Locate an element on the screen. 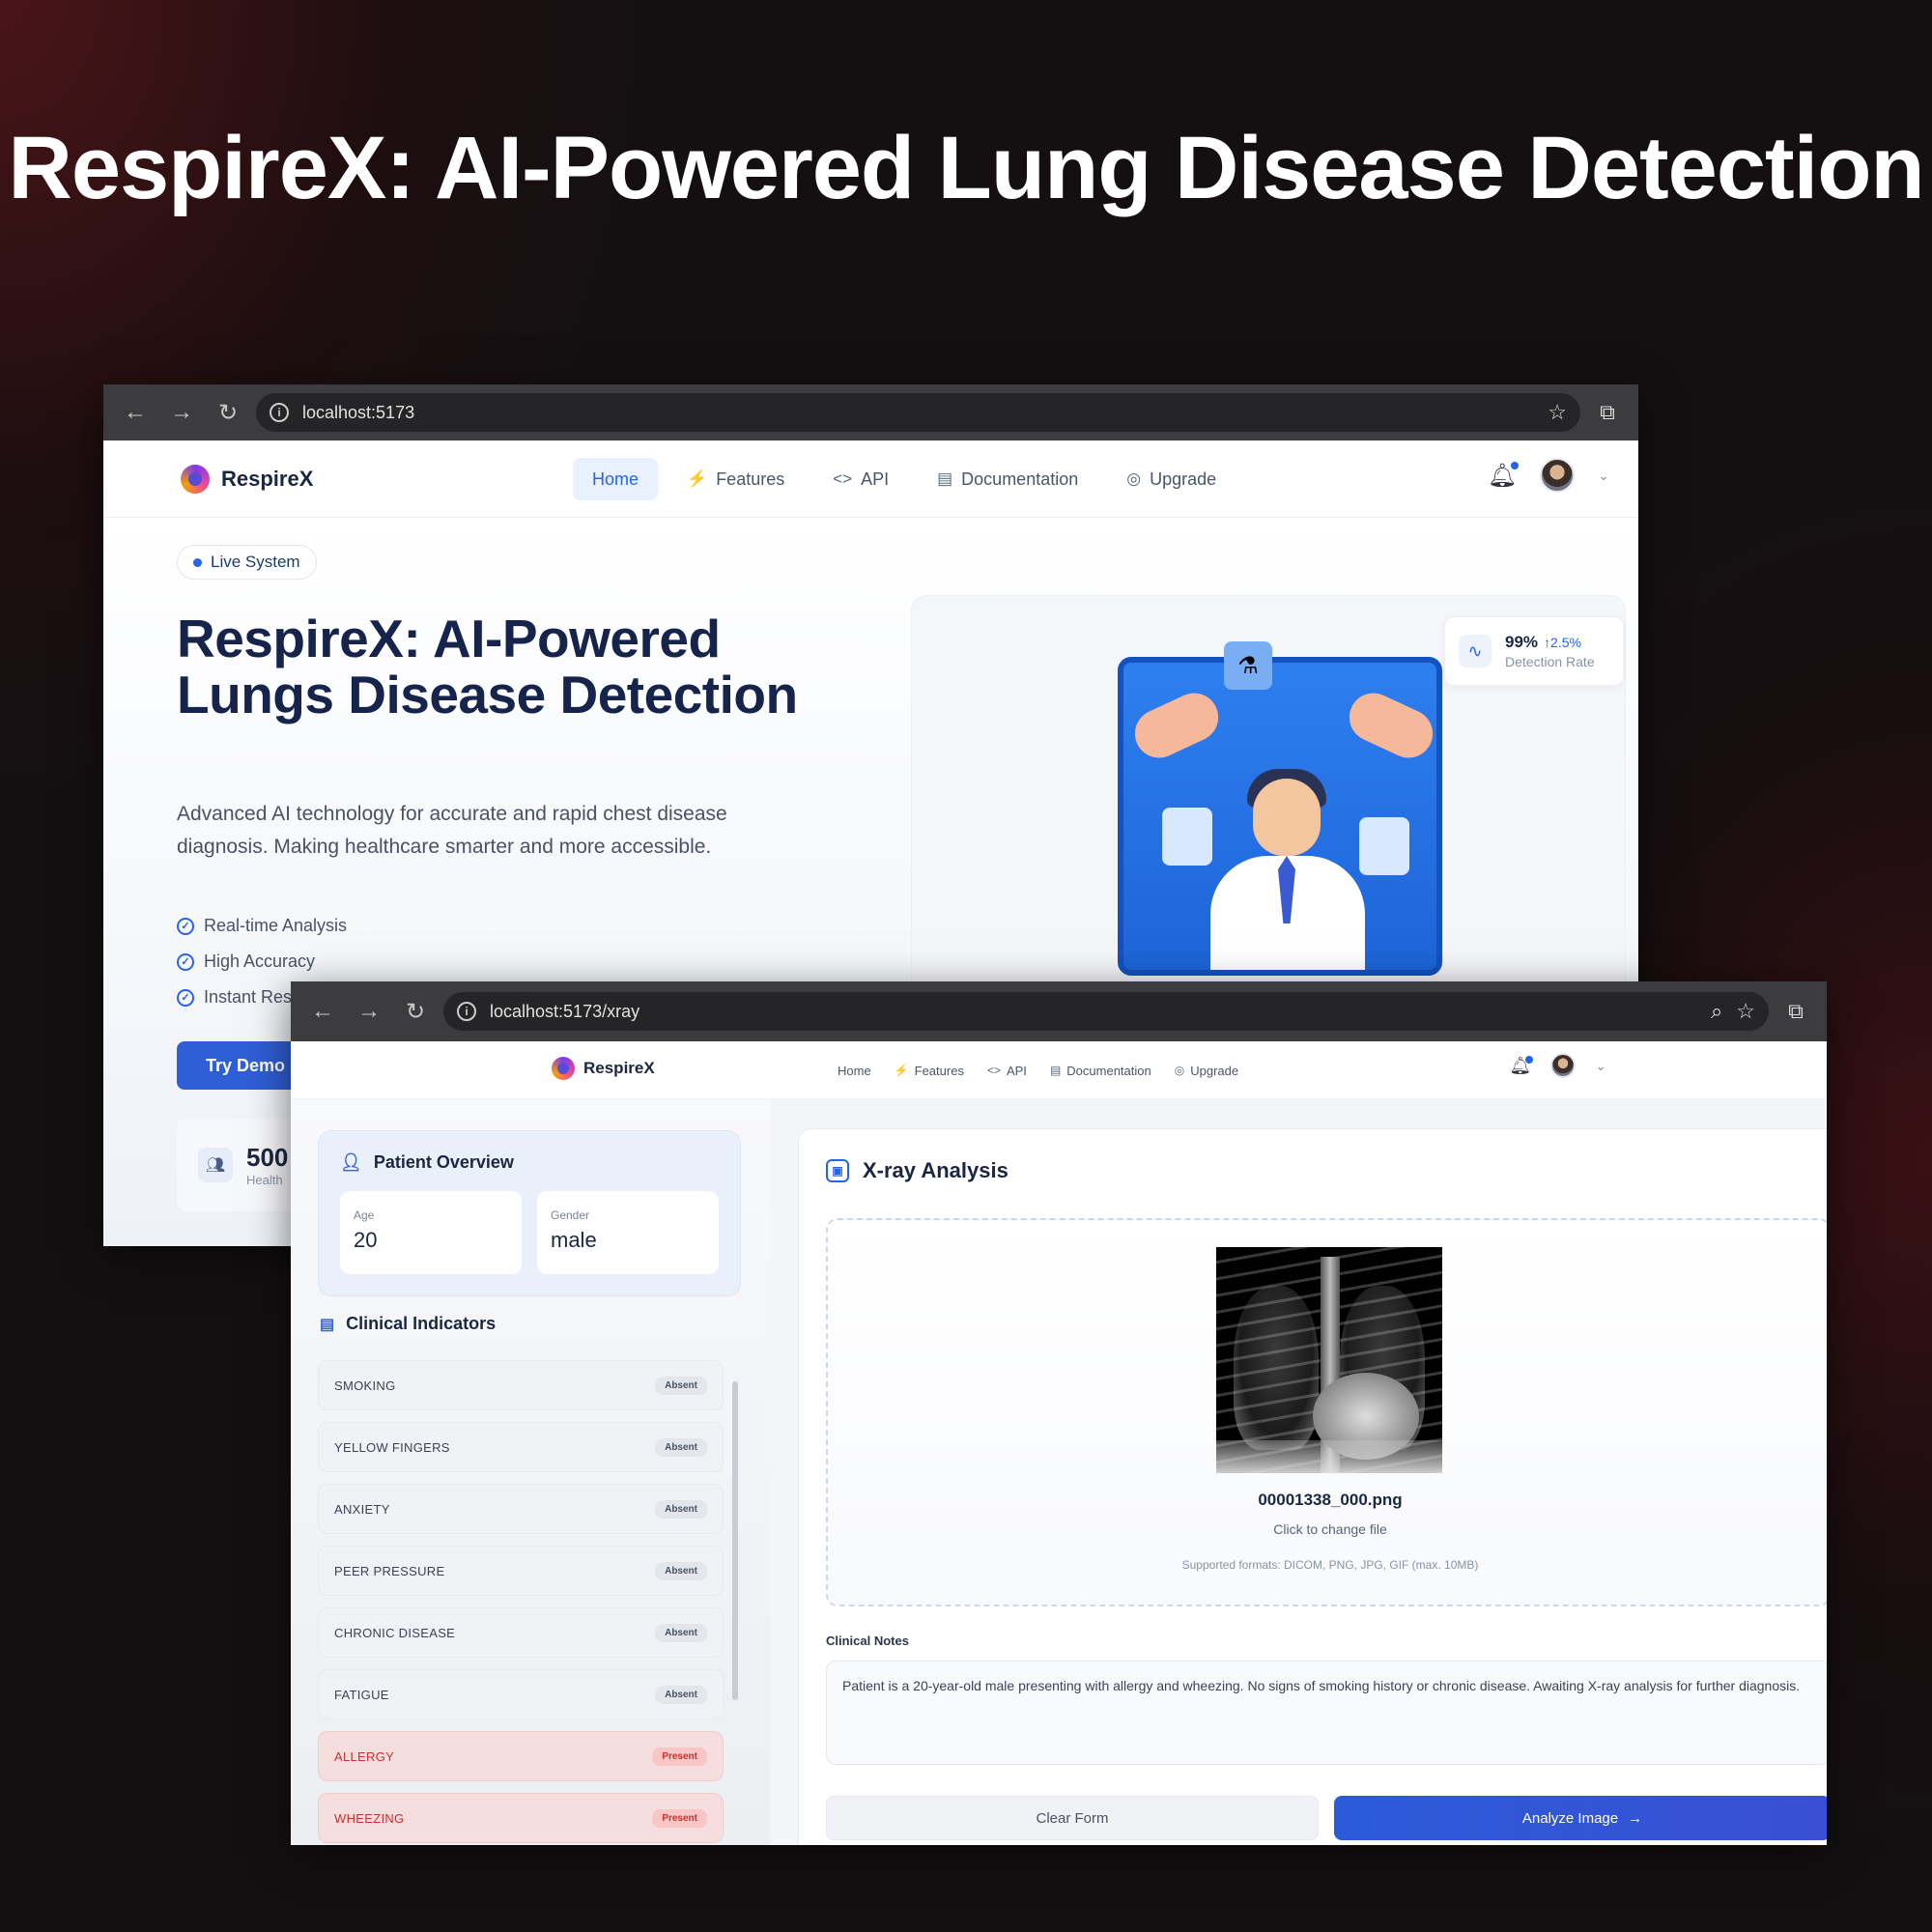 Image resolution: width=1932 pixels, height=1932 pixels. user-area: 🔔︎ ⌄ is located at coordinates (1557, 1065).